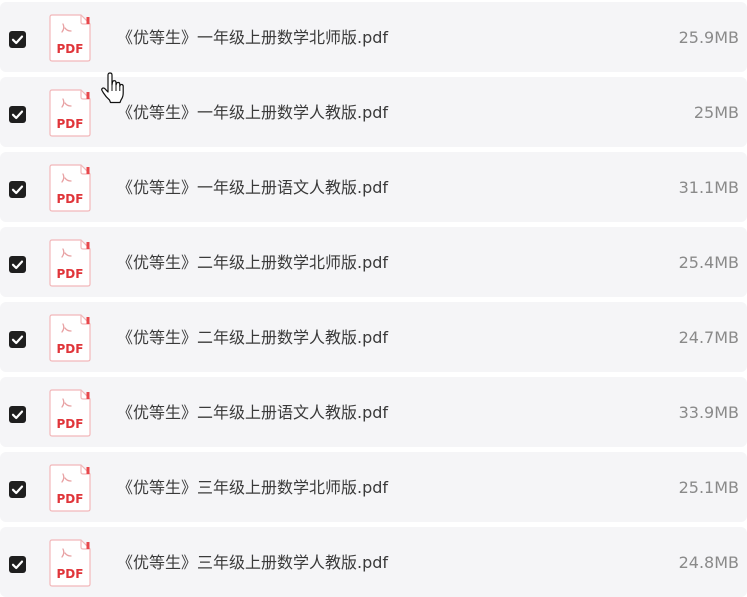 The image size is (747, 597). I want to click on file-size: 31.1MB, so click(708, 187).